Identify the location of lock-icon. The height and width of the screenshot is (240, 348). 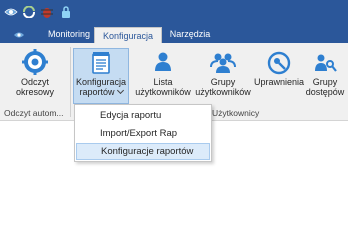
(66, 13).